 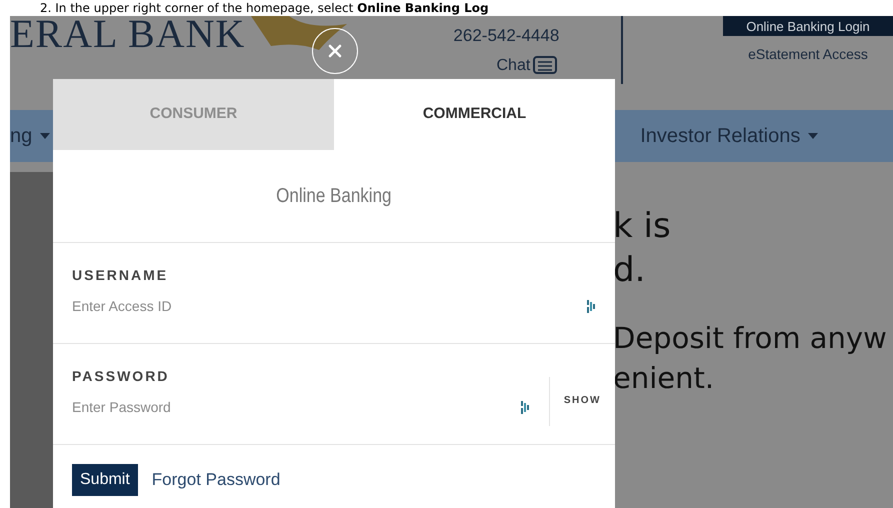 I want to click on phone-number: 262-542-4448, so click(x=506, y=36).